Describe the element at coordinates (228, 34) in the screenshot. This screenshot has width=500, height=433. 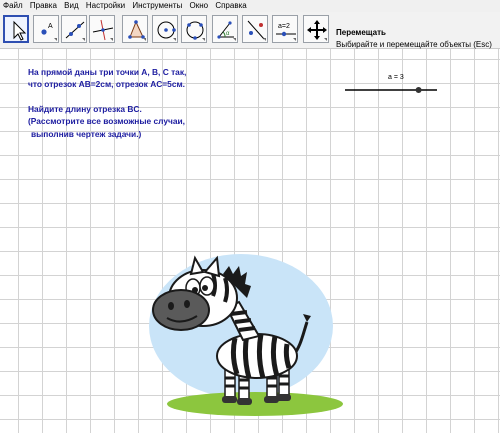
I see `tool-angle-label: α` at that location.